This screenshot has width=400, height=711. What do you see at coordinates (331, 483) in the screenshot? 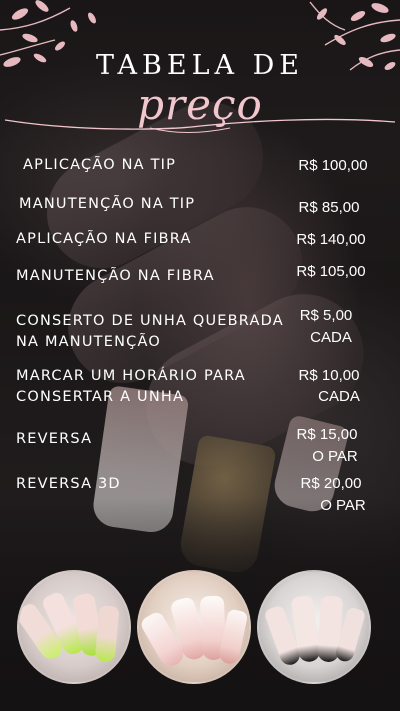
I see `price-reversa-3d: R$ 20,00` at bounding box center [331, 483].